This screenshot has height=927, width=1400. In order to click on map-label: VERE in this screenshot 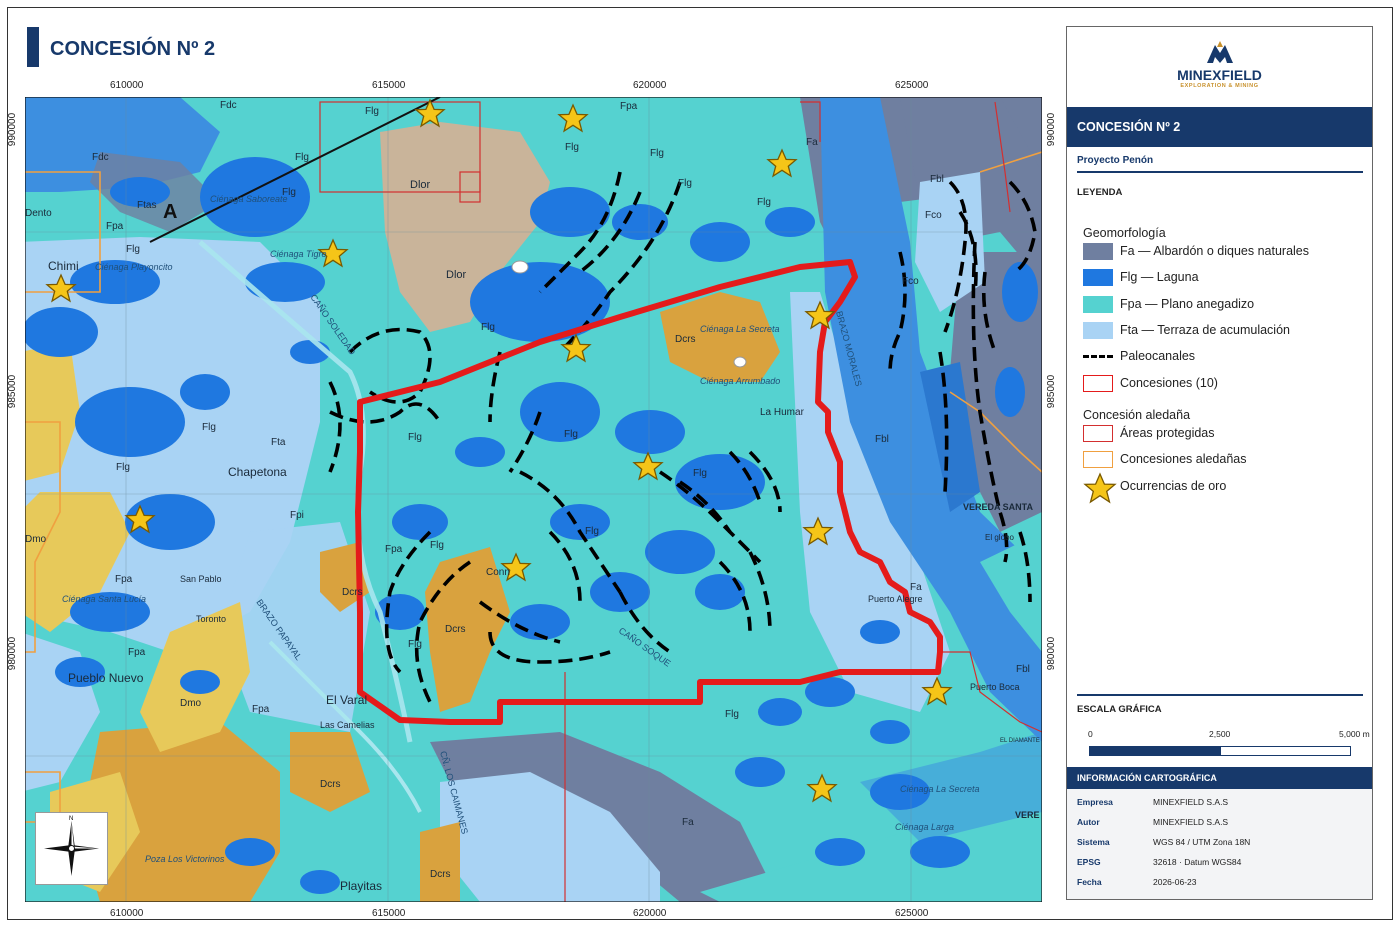, I will do `click(1027, 815)`.